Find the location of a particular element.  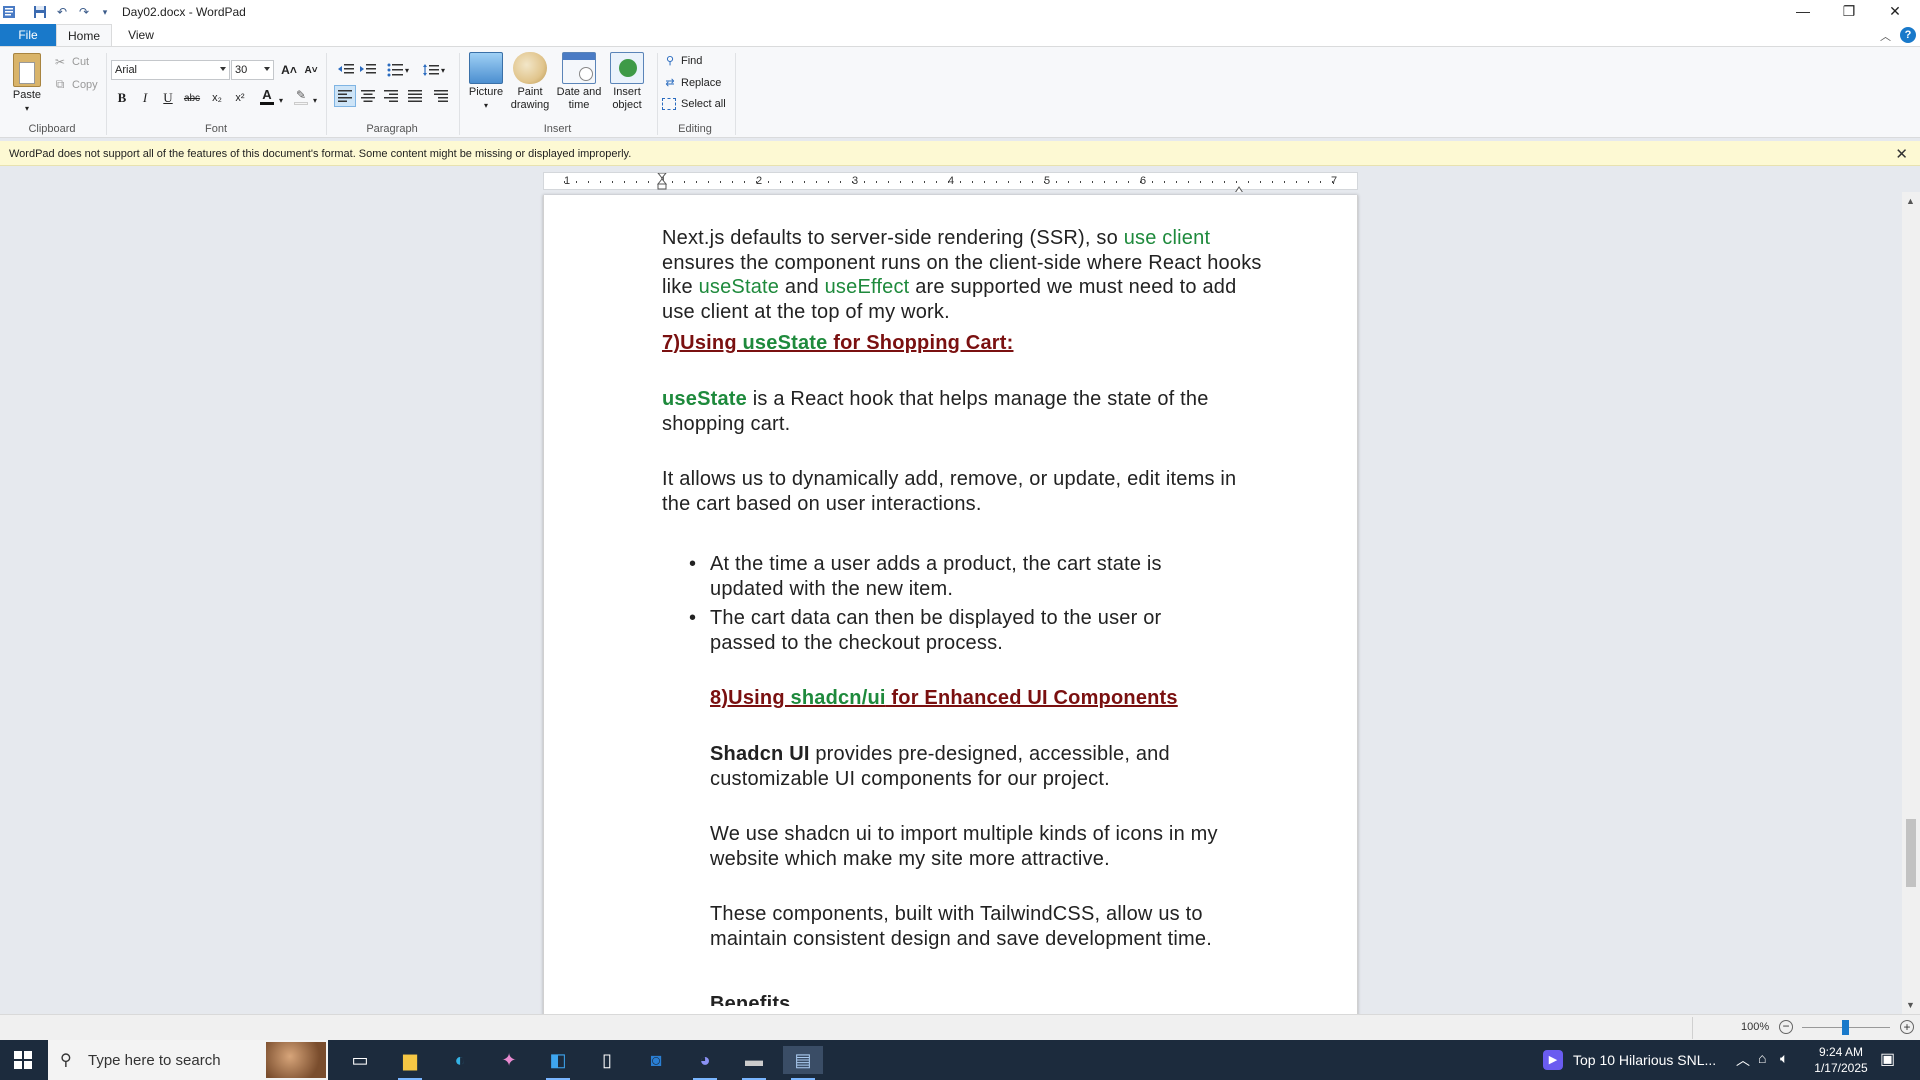

align-center-icon is located at coordinates (368, 96).